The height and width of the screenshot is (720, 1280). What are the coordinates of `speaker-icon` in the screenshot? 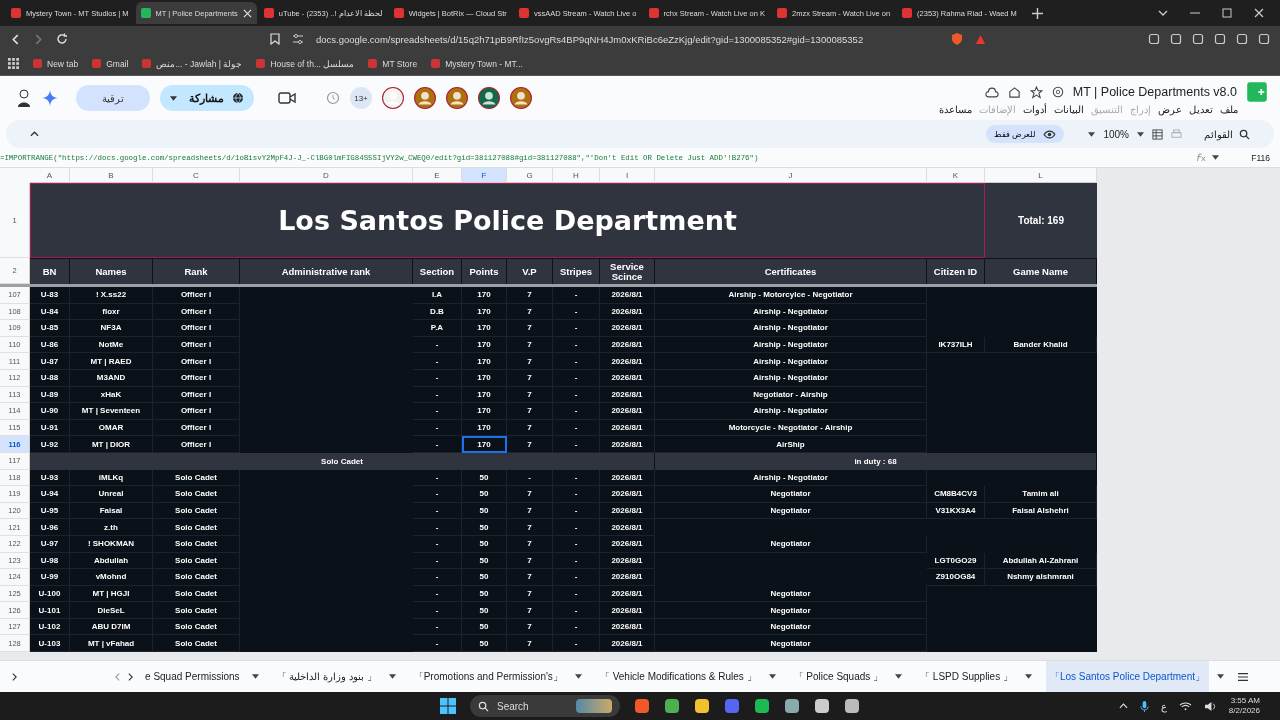 It's located at (1210, 706).